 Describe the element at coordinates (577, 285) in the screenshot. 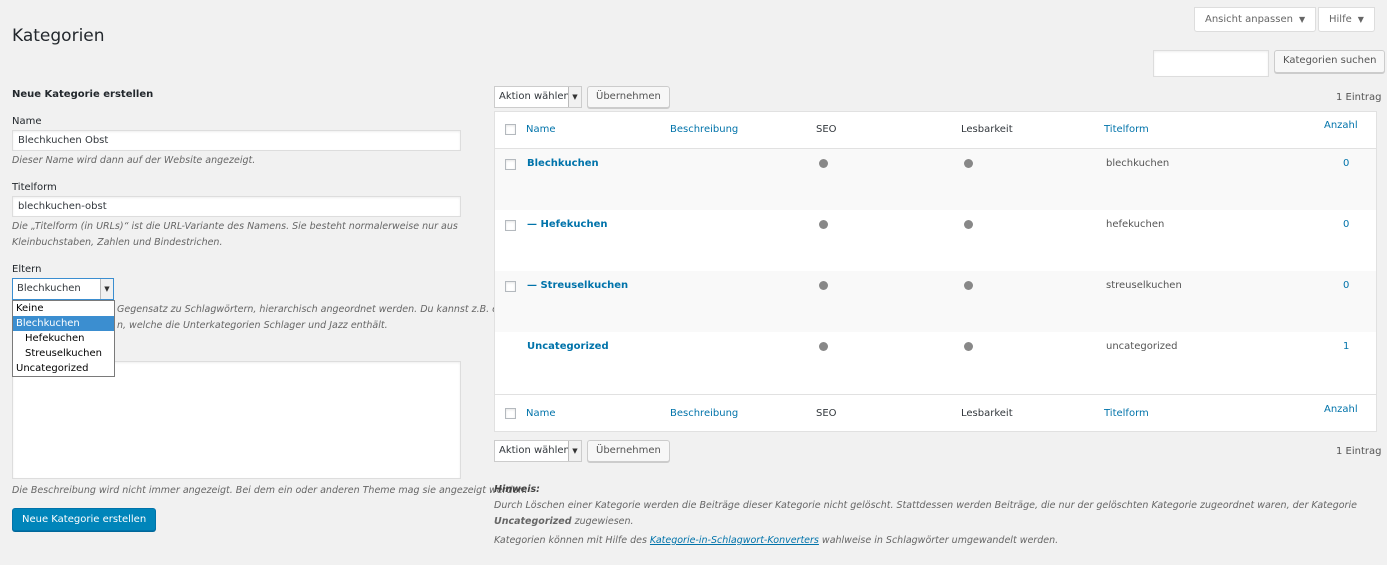

I see `row-name-link: — Streuselkuchen` at that location.